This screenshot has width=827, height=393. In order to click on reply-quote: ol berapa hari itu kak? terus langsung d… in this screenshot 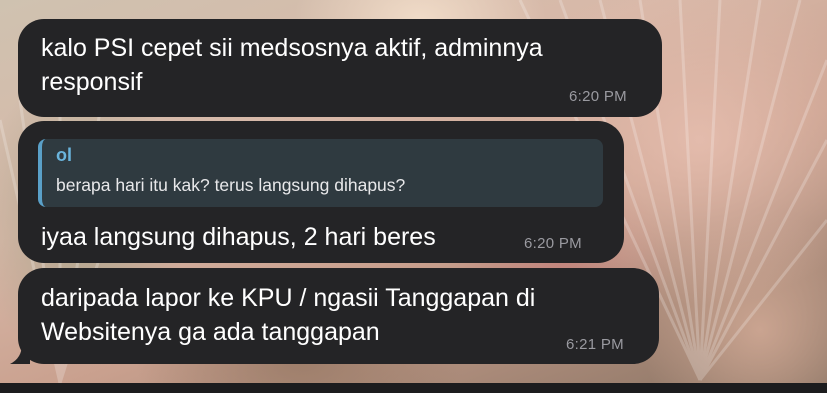, I will do `click(320, 173)`.